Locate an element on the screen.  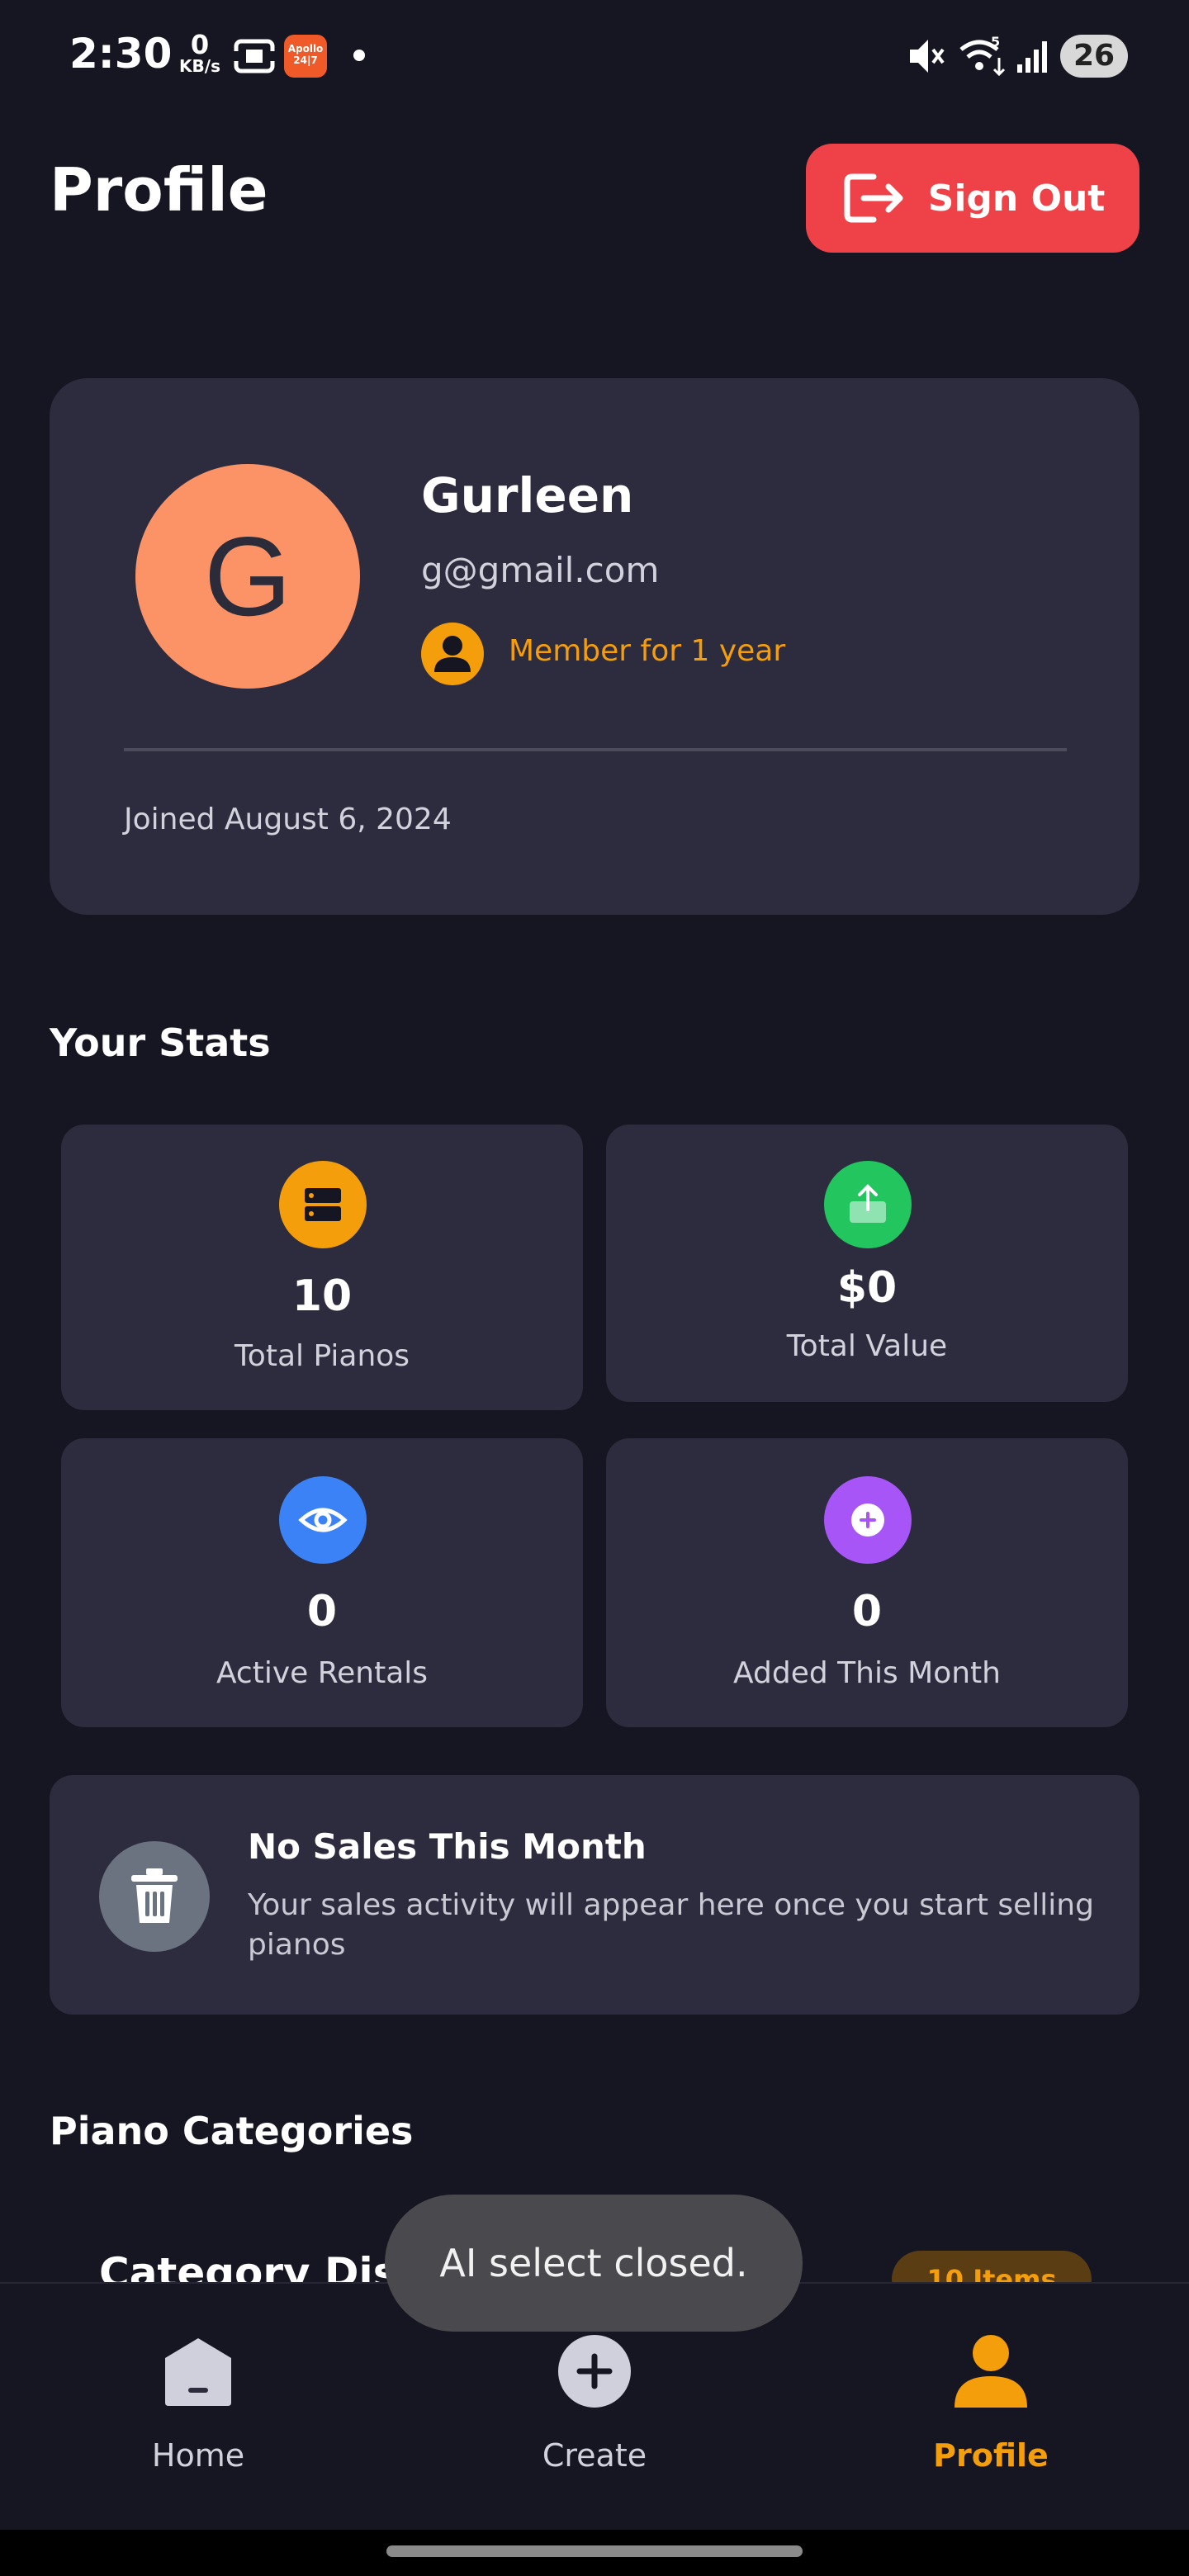
status-time: 2:30 is located at coordinates (121, 54).